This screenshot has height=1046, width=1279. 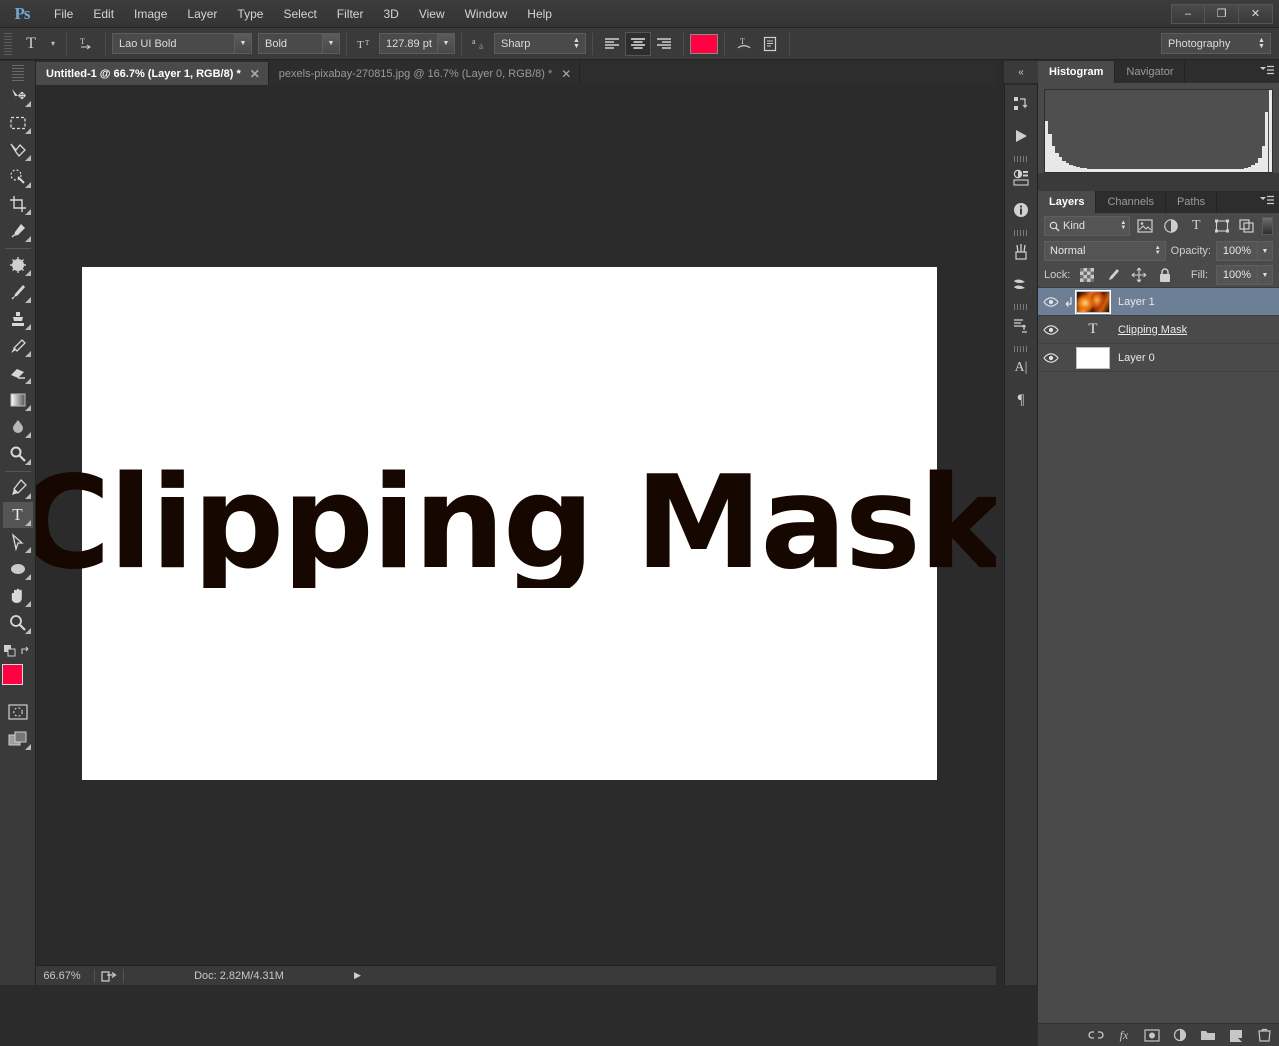 I want to click on rectangular-marquee-tool, so click(x=18, y=123).